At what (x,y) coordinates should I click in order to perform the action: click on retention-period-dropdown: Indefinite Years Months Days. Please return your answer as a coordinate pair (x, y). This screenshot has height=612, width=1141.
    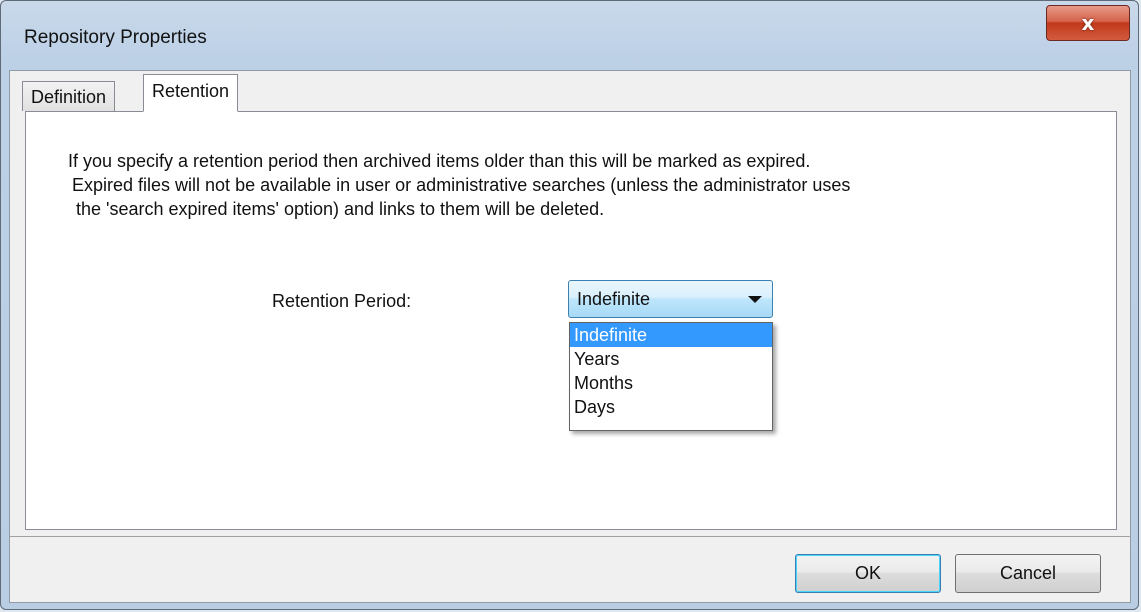
    Looking at the image, I should click on (671, 376).